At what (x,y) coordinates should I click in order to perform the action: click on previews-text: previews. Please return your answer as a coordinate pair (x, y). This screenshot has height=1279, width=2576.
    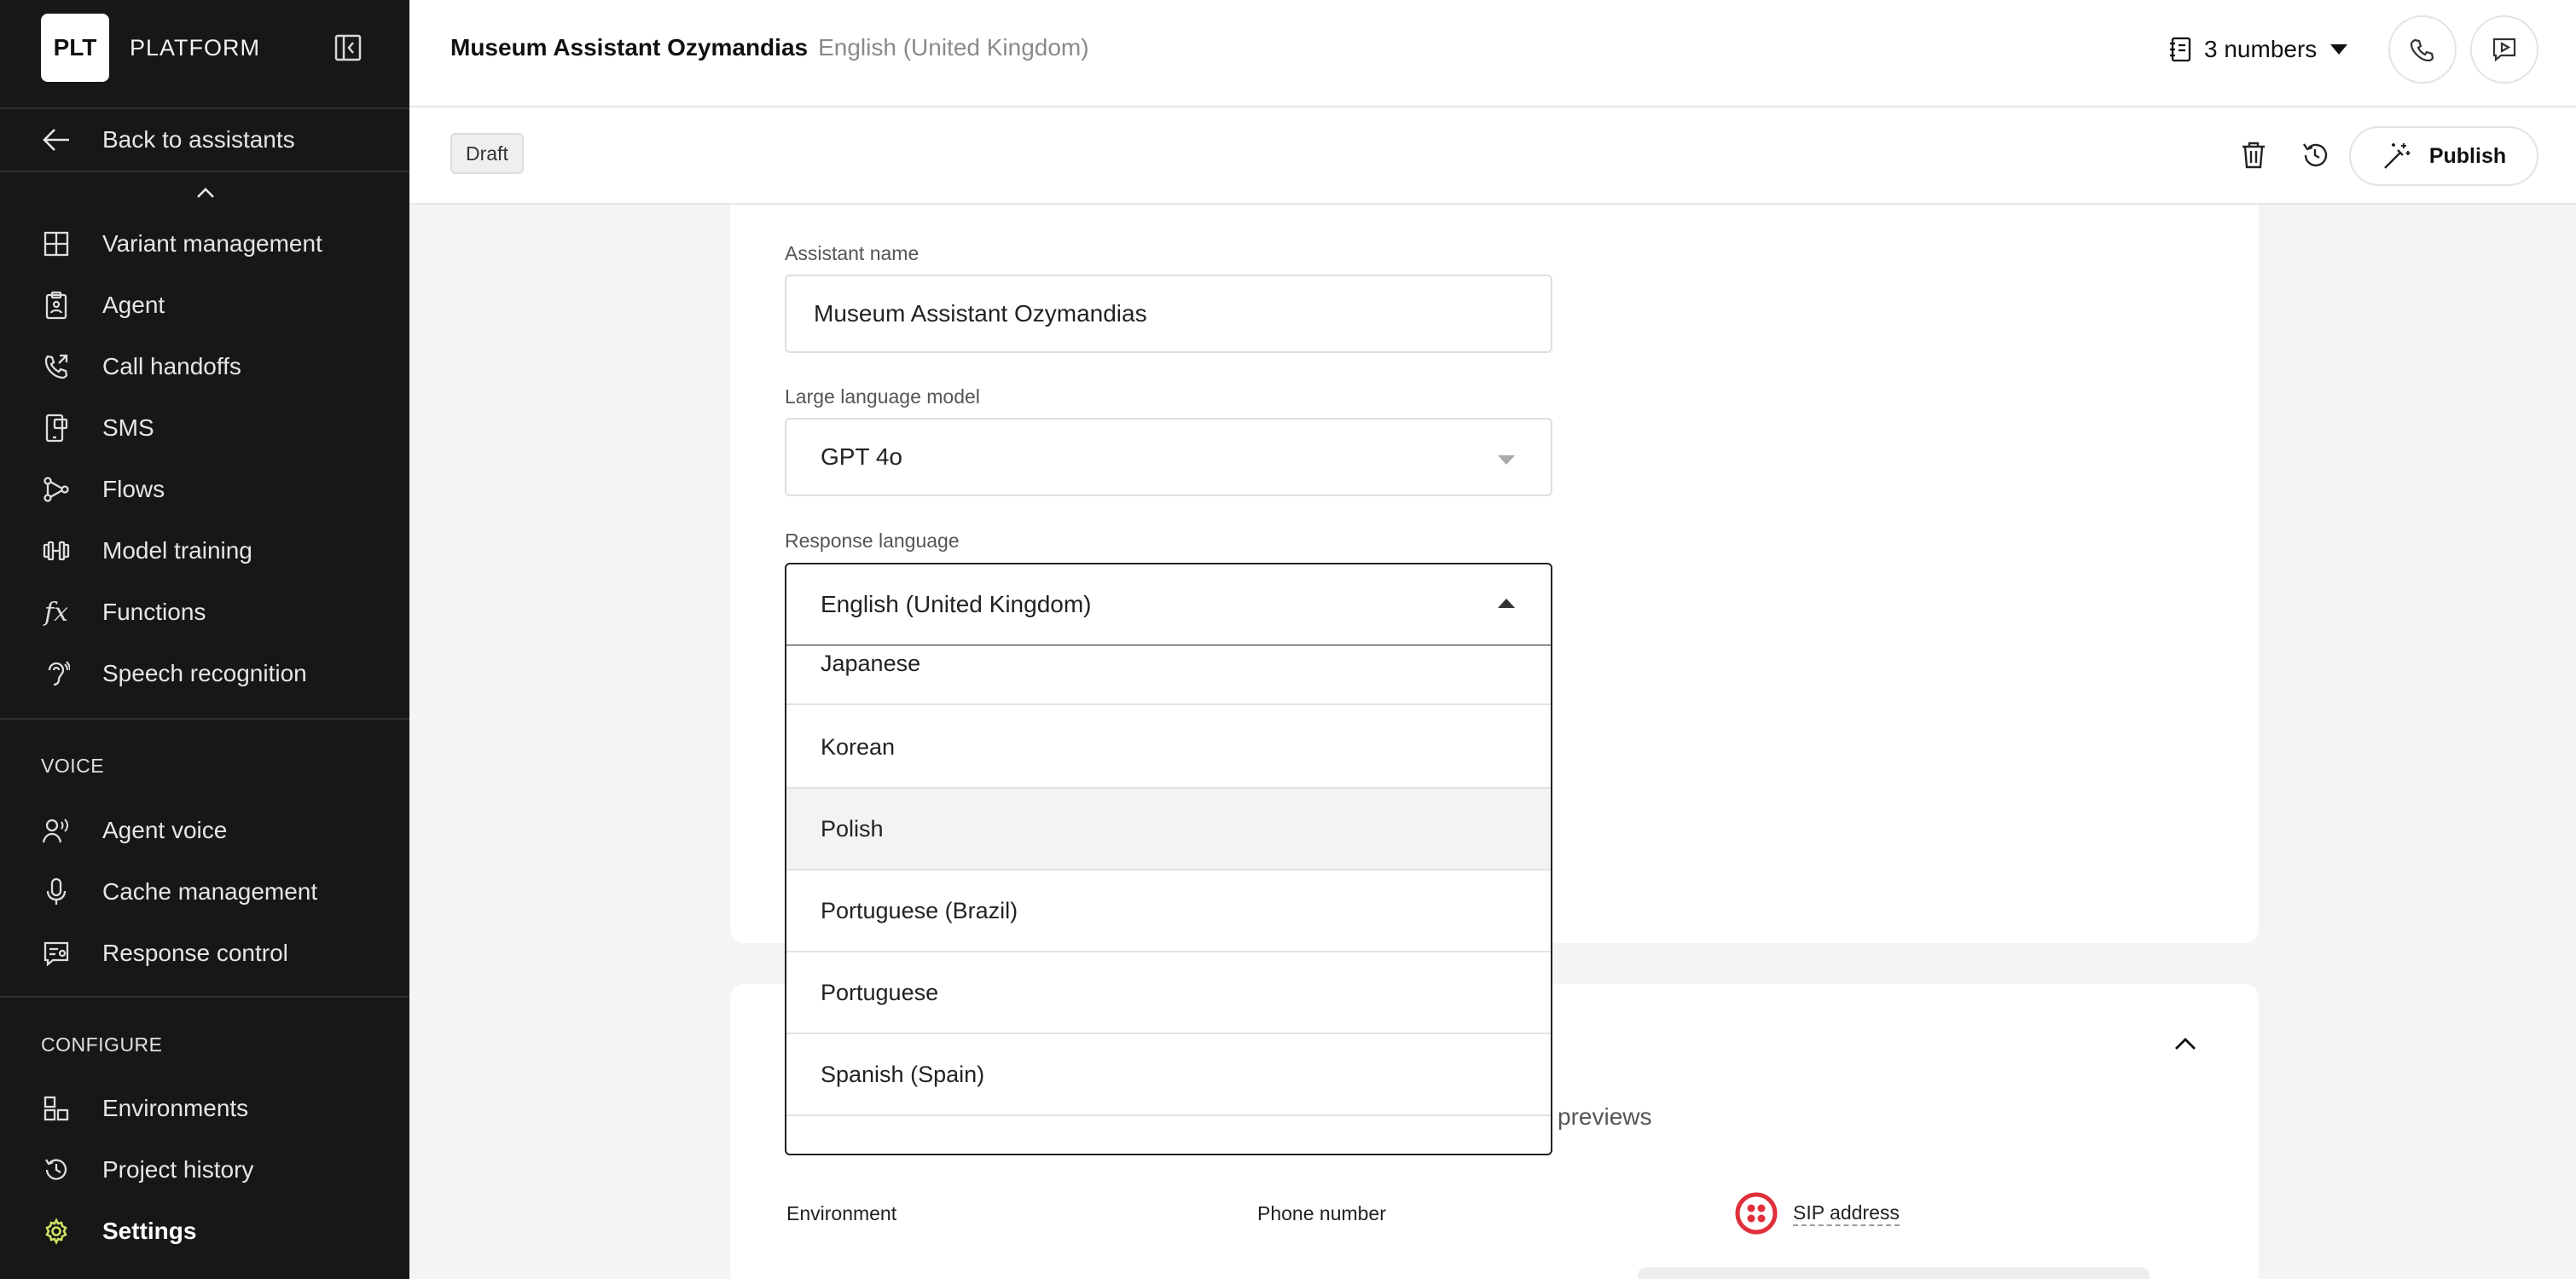
    Looking at the image, I should click on (1605, 1116).